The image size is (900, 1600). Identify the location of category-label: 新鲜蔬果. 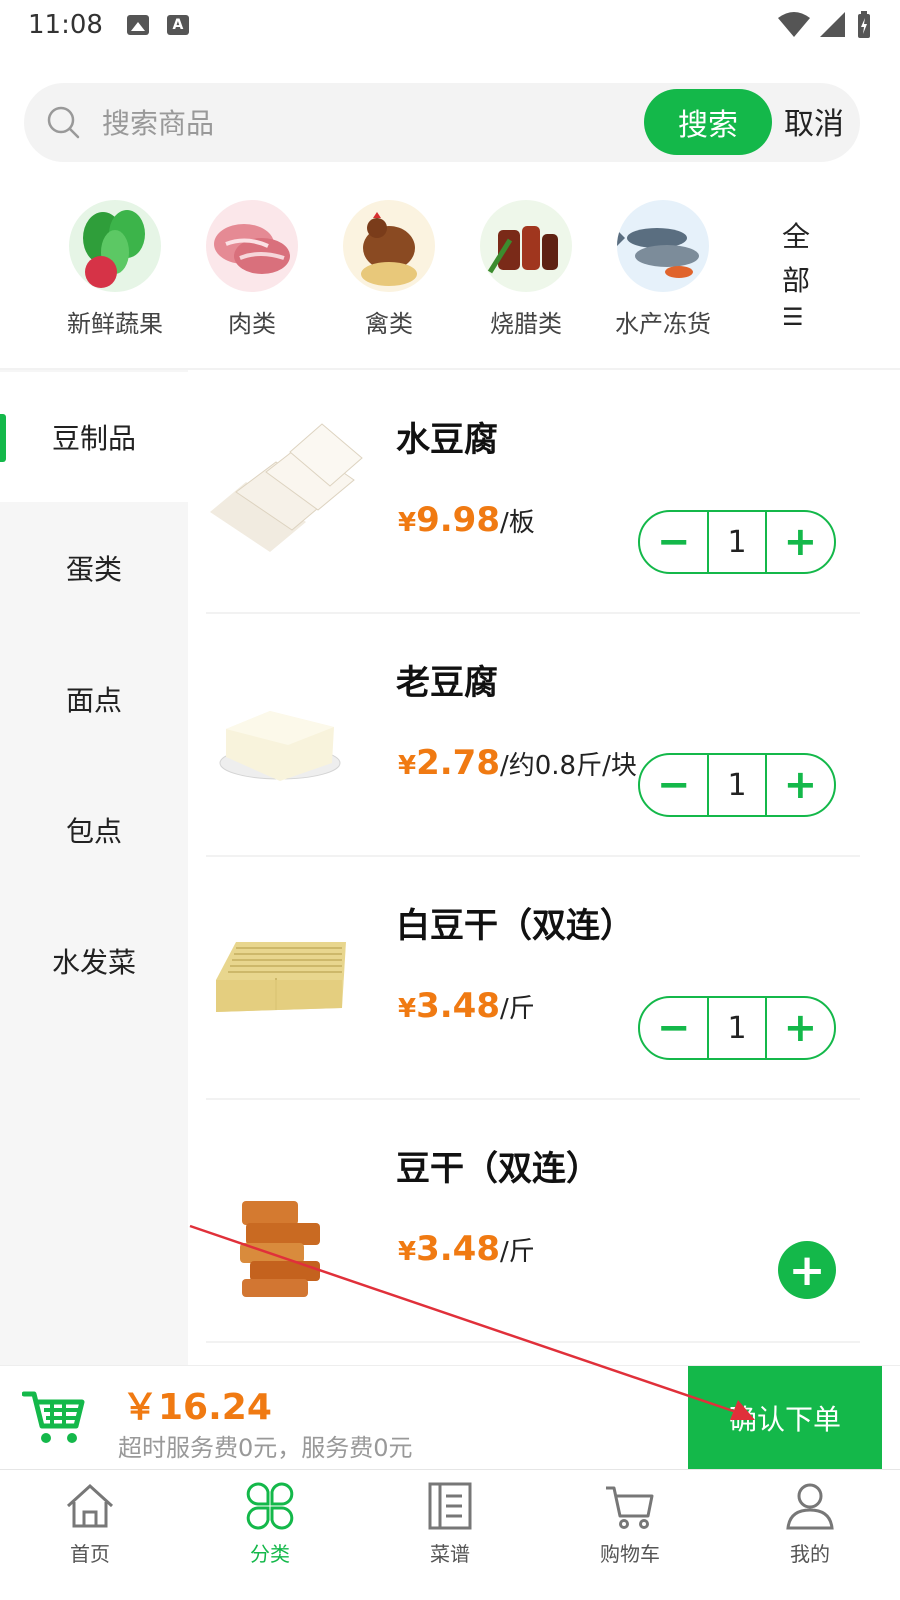
(115, 324).